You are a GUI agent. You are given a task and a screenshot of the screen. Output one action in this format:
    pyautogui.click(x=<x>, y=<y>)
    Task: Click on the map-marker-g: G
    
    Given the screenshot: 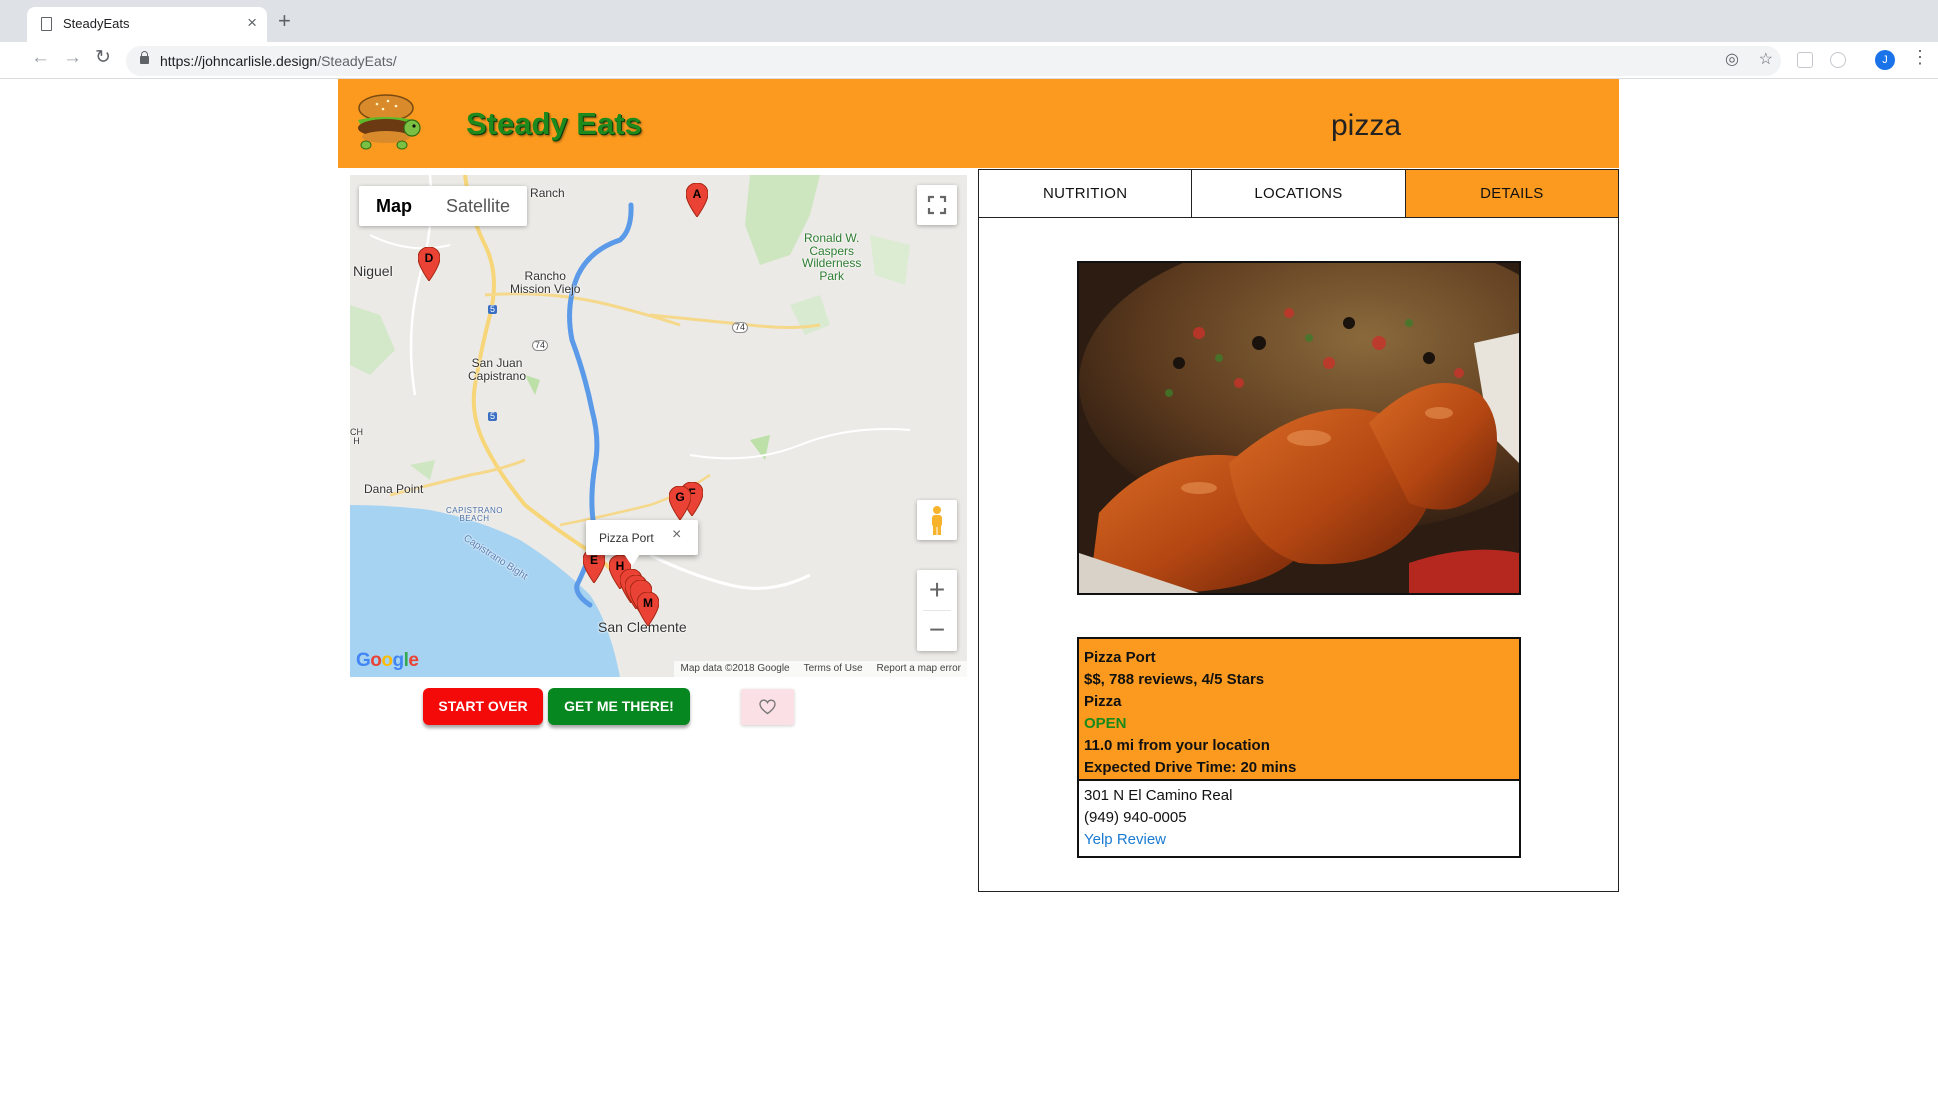 What is the action you would take?
    pyautogui.click(x=680, y=503)
    